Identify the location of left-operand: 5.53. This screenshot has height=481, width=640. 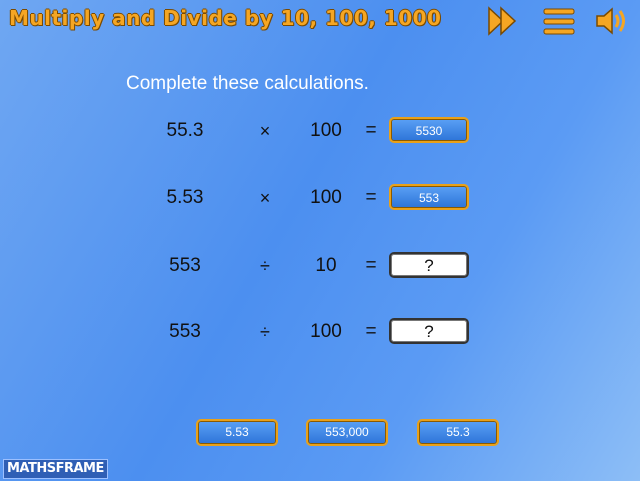
(185, 197).